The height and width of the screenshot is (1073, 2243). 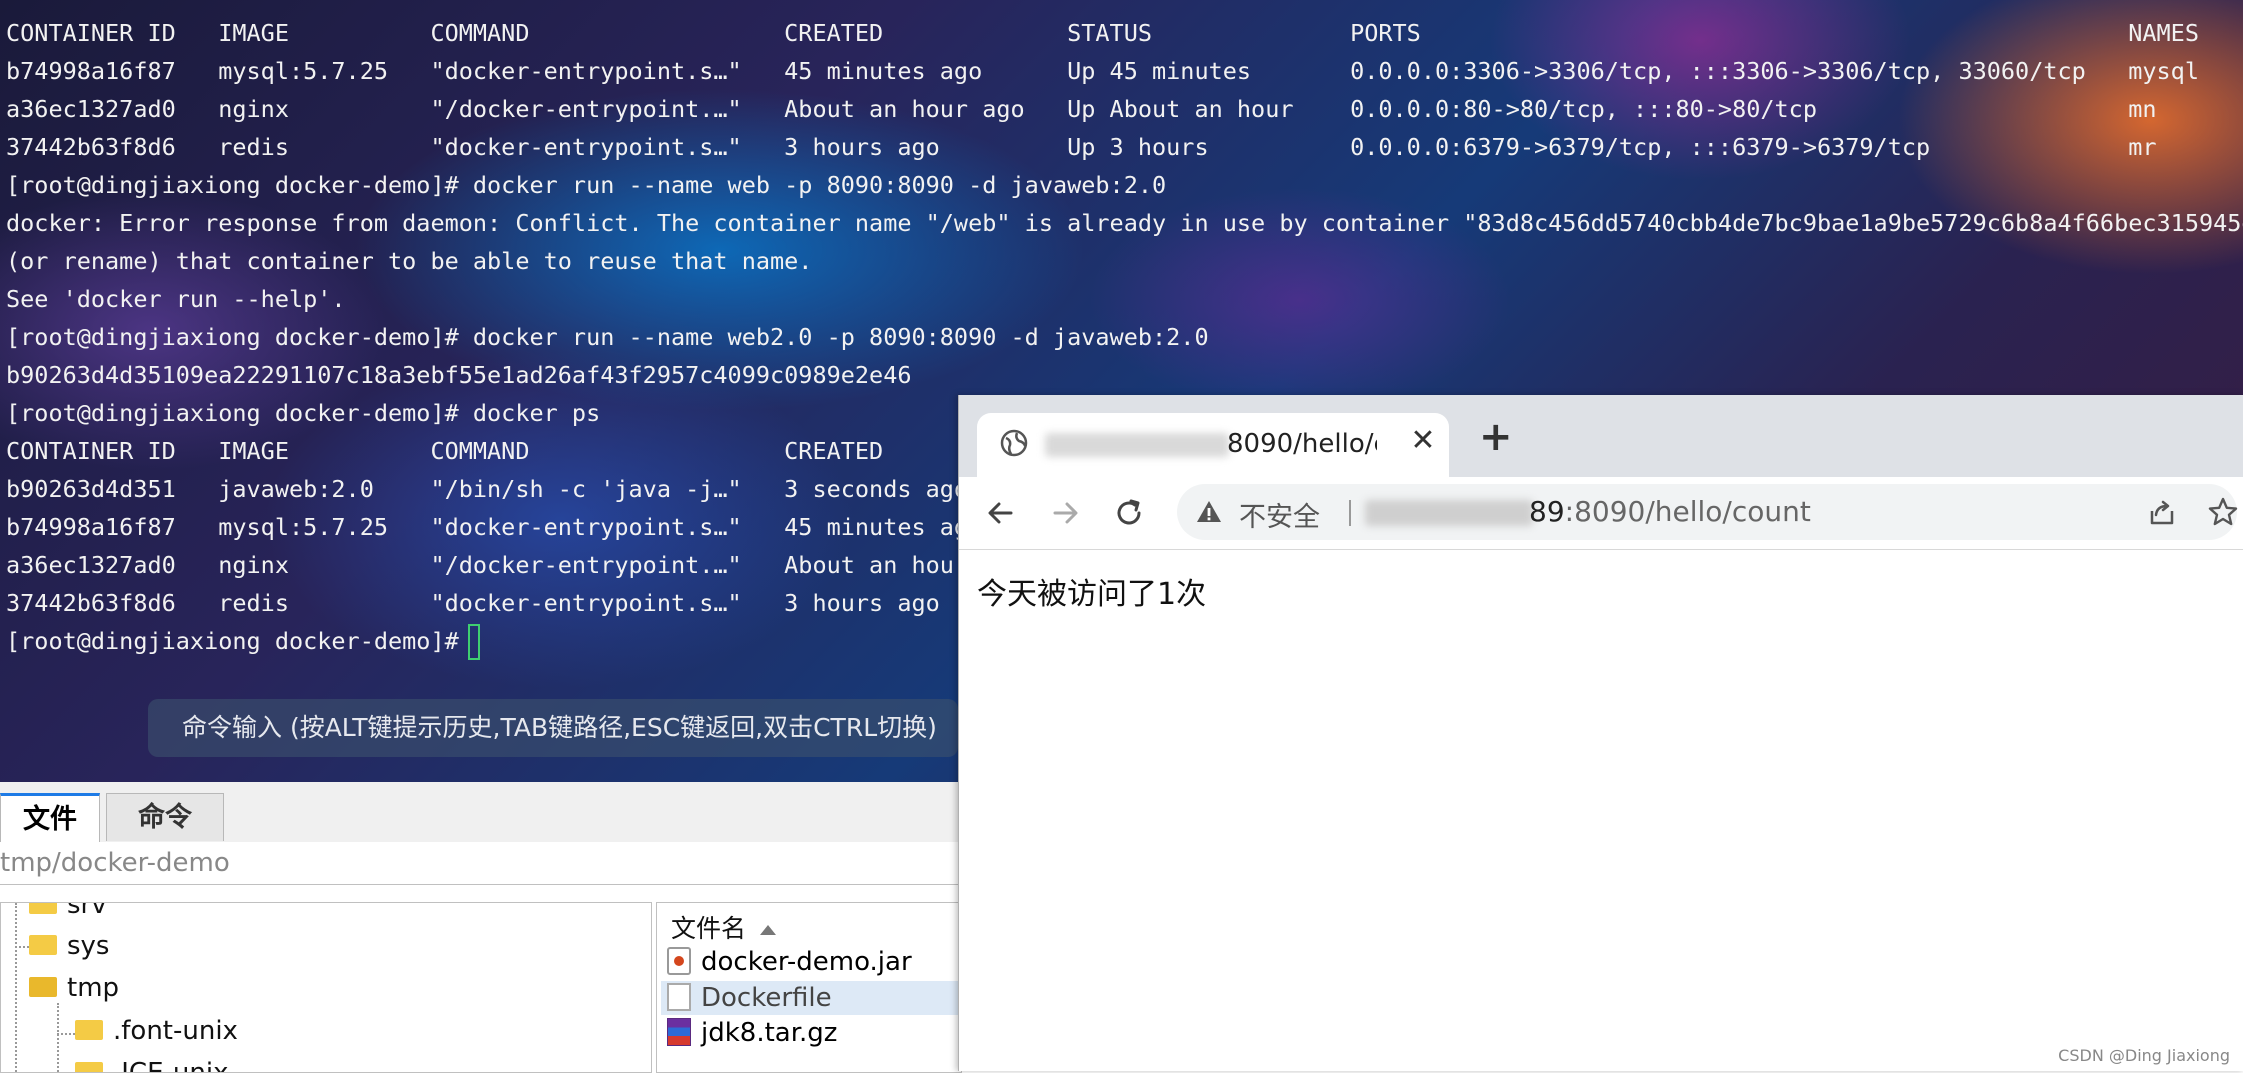 I want to click on warning-icon, so click(x=1209, y=512).